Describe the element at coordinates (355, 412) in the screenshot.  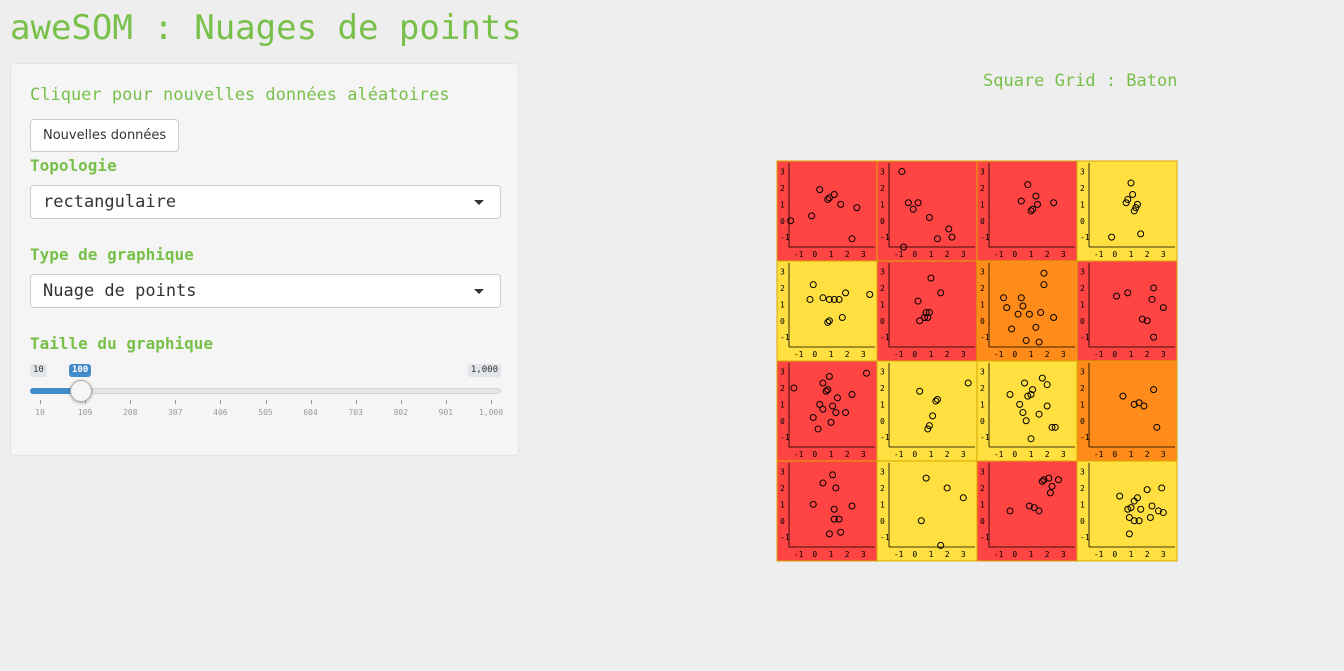
I see `slider-tick-label: 703` at that location.